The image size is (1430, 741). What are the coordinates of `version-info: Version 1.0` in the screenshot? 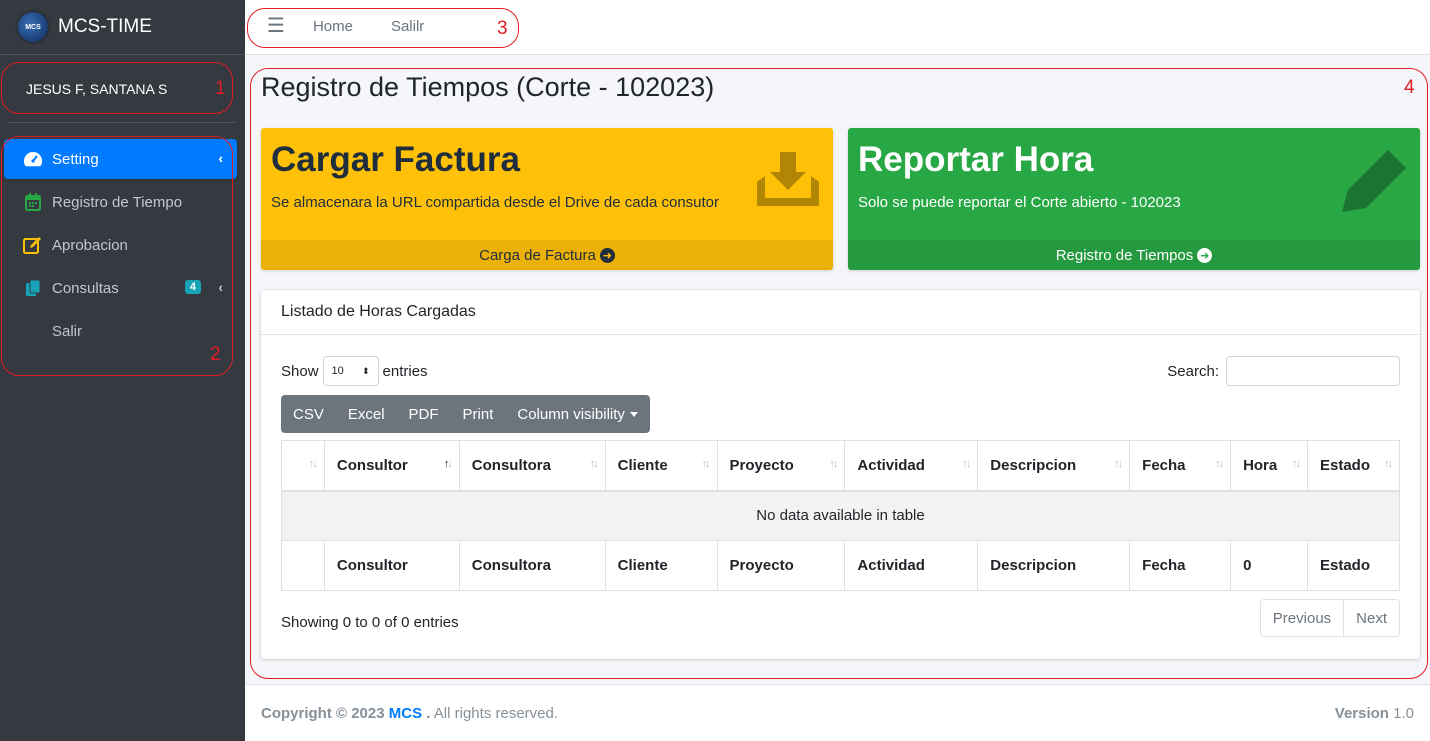 It's located at (1374, 713).